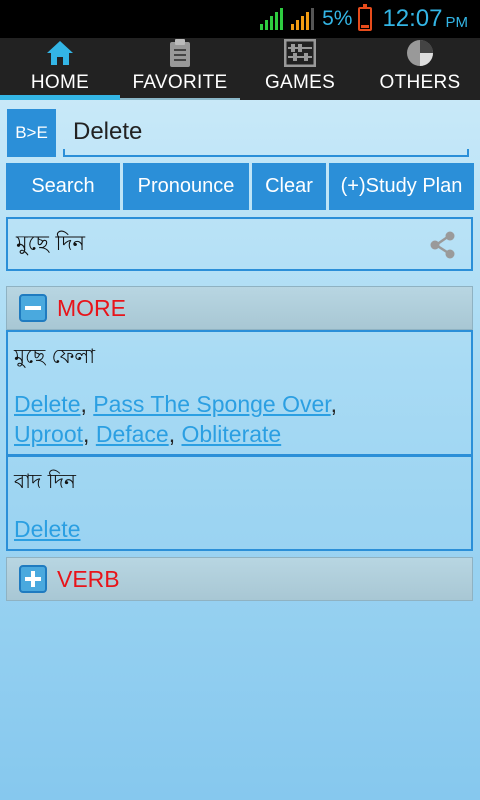  What do you see at coordinates (186, 186) in the screenshot?
I see `pronounce-button: Pronounce` at bounding box center [186, 186].